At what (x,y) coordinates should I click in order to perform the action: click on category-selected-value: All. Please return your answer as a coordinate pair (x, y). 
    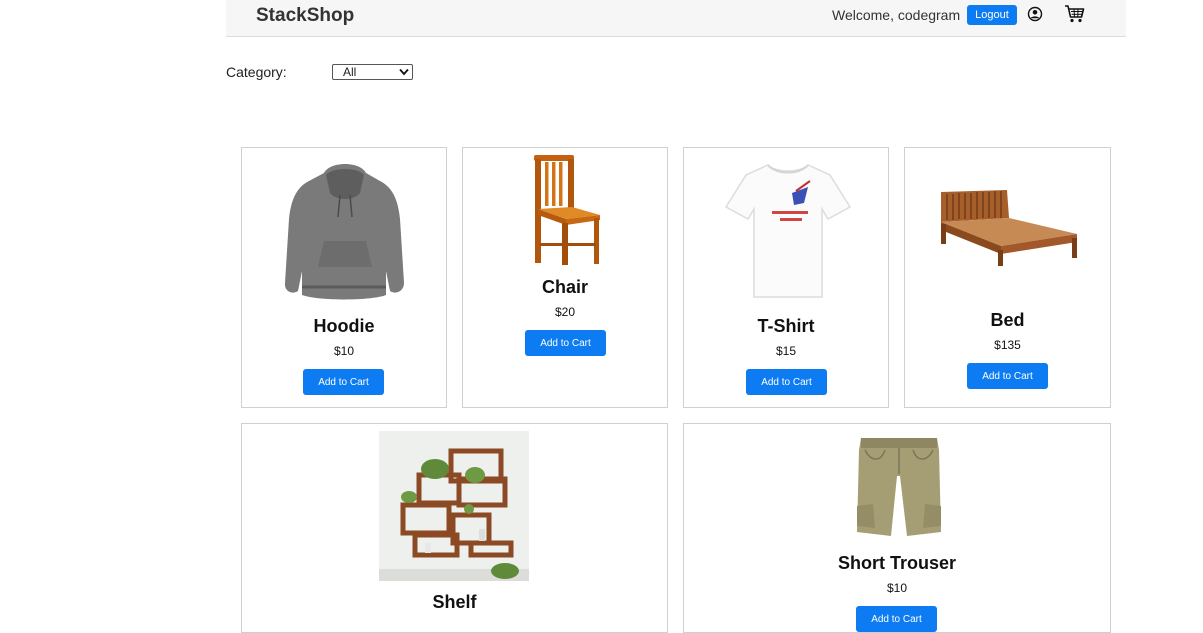
    Looking at the image, I should click on (349, 72).